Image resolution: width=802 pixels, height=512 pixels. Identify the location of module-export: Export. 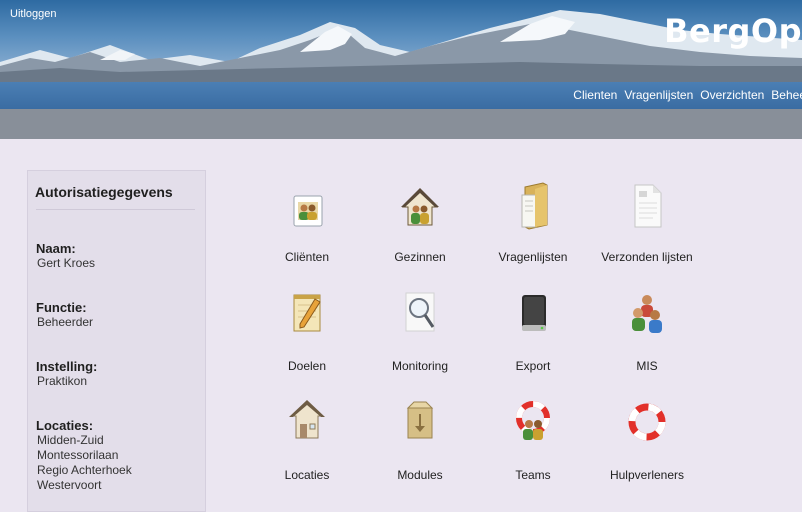
(533, 332).